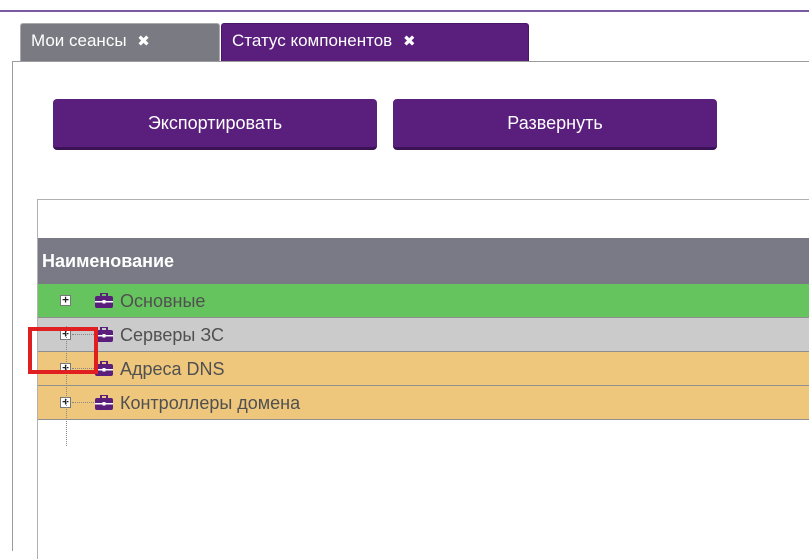  What do you see at coordinates (79, 40) in the screenshot?
I see `tab-label: Мои сеансы` at bounding box center [79, 40].